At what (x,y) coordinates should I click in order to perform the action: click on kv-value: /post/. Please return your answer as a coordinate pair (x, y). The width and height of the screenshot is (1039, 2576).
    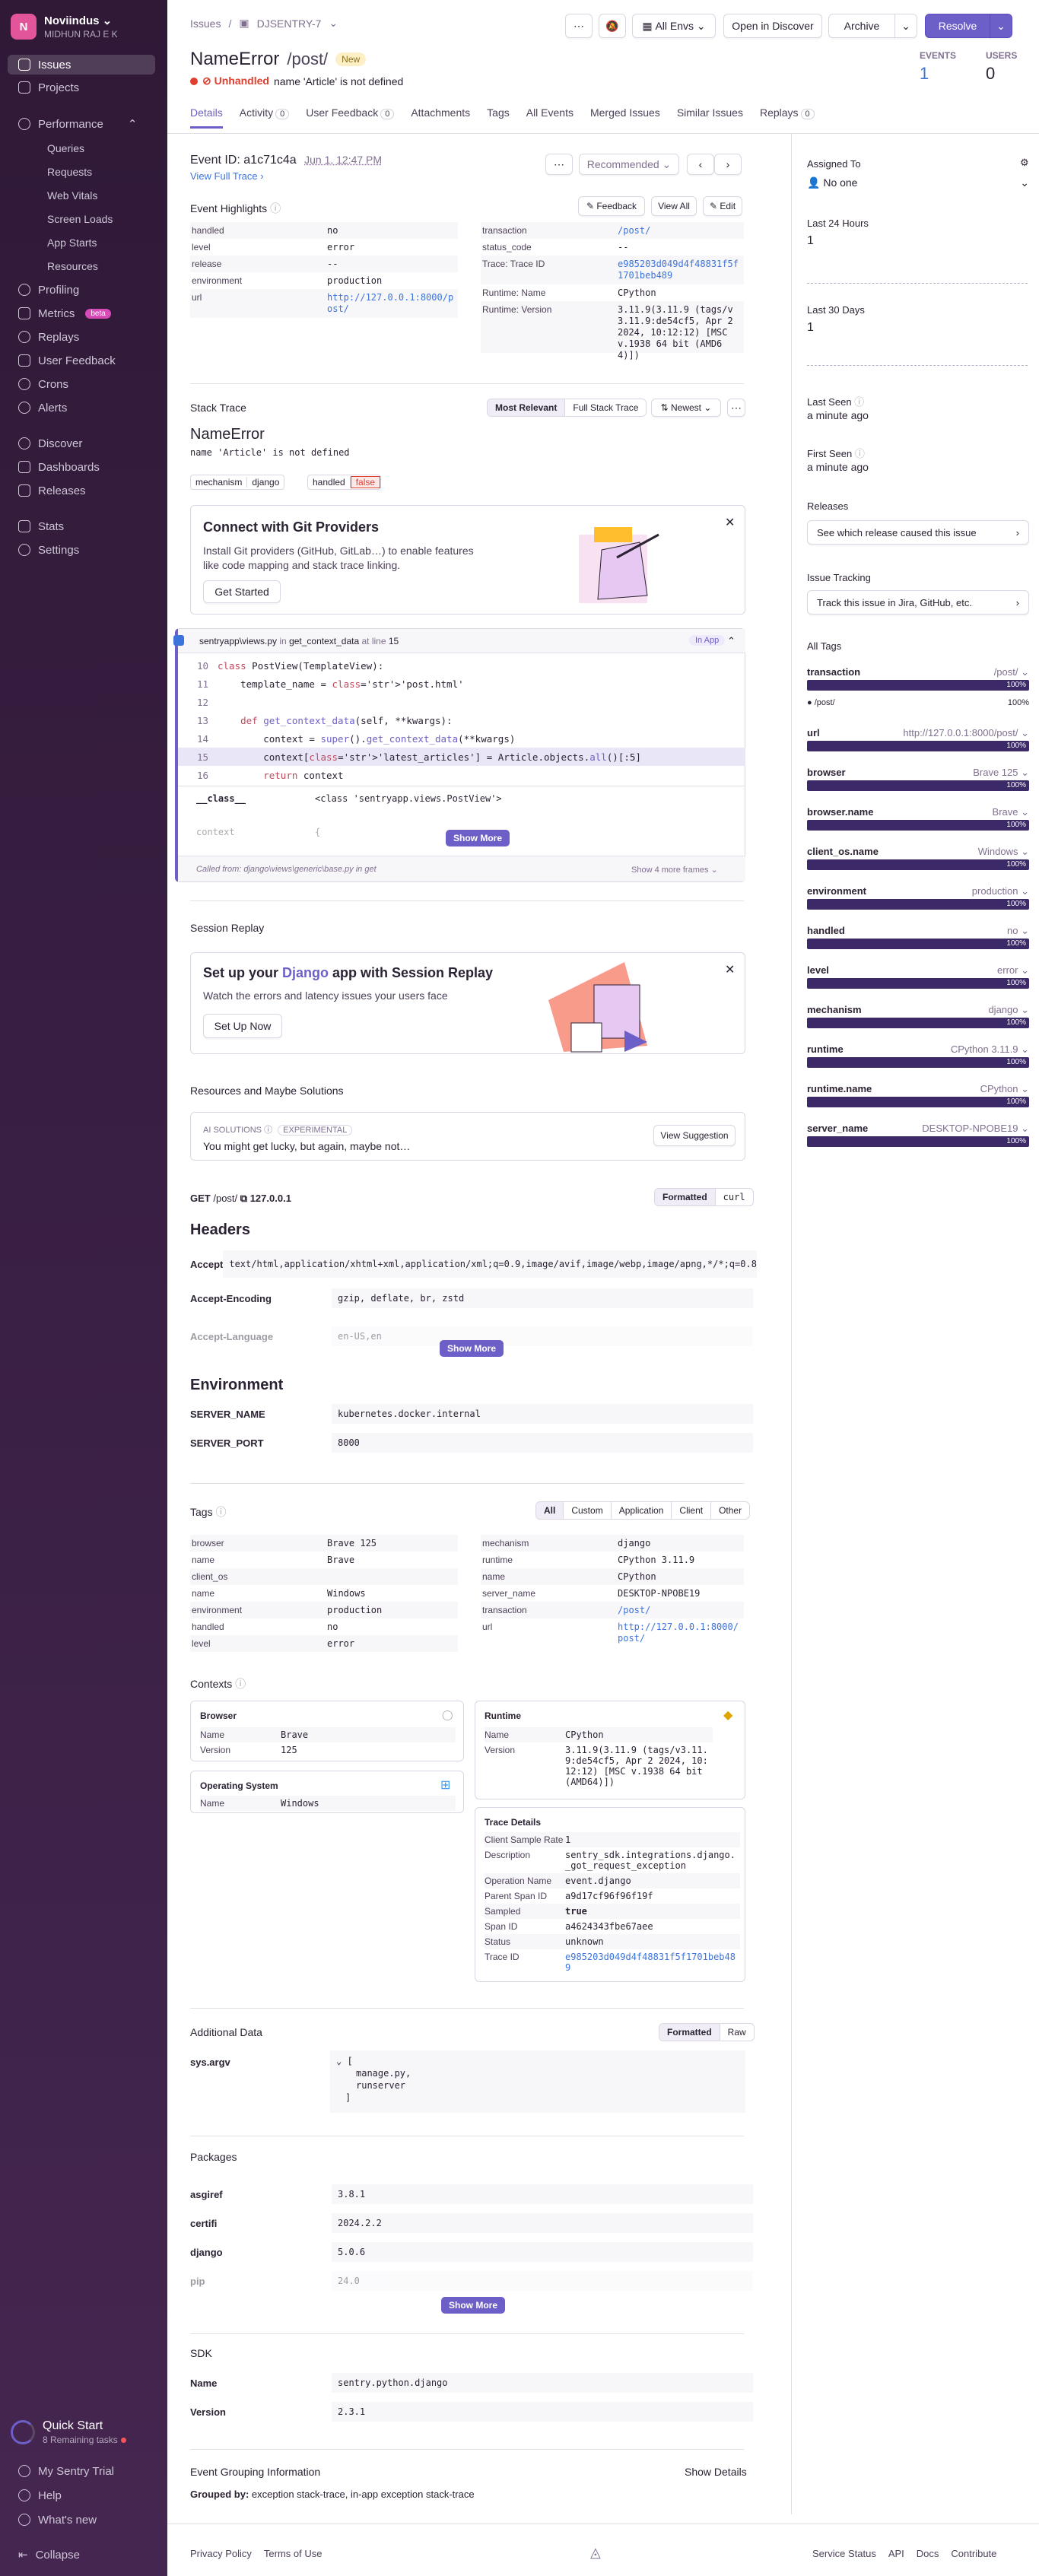
    Looking at the image, I should click on (681, 1610).